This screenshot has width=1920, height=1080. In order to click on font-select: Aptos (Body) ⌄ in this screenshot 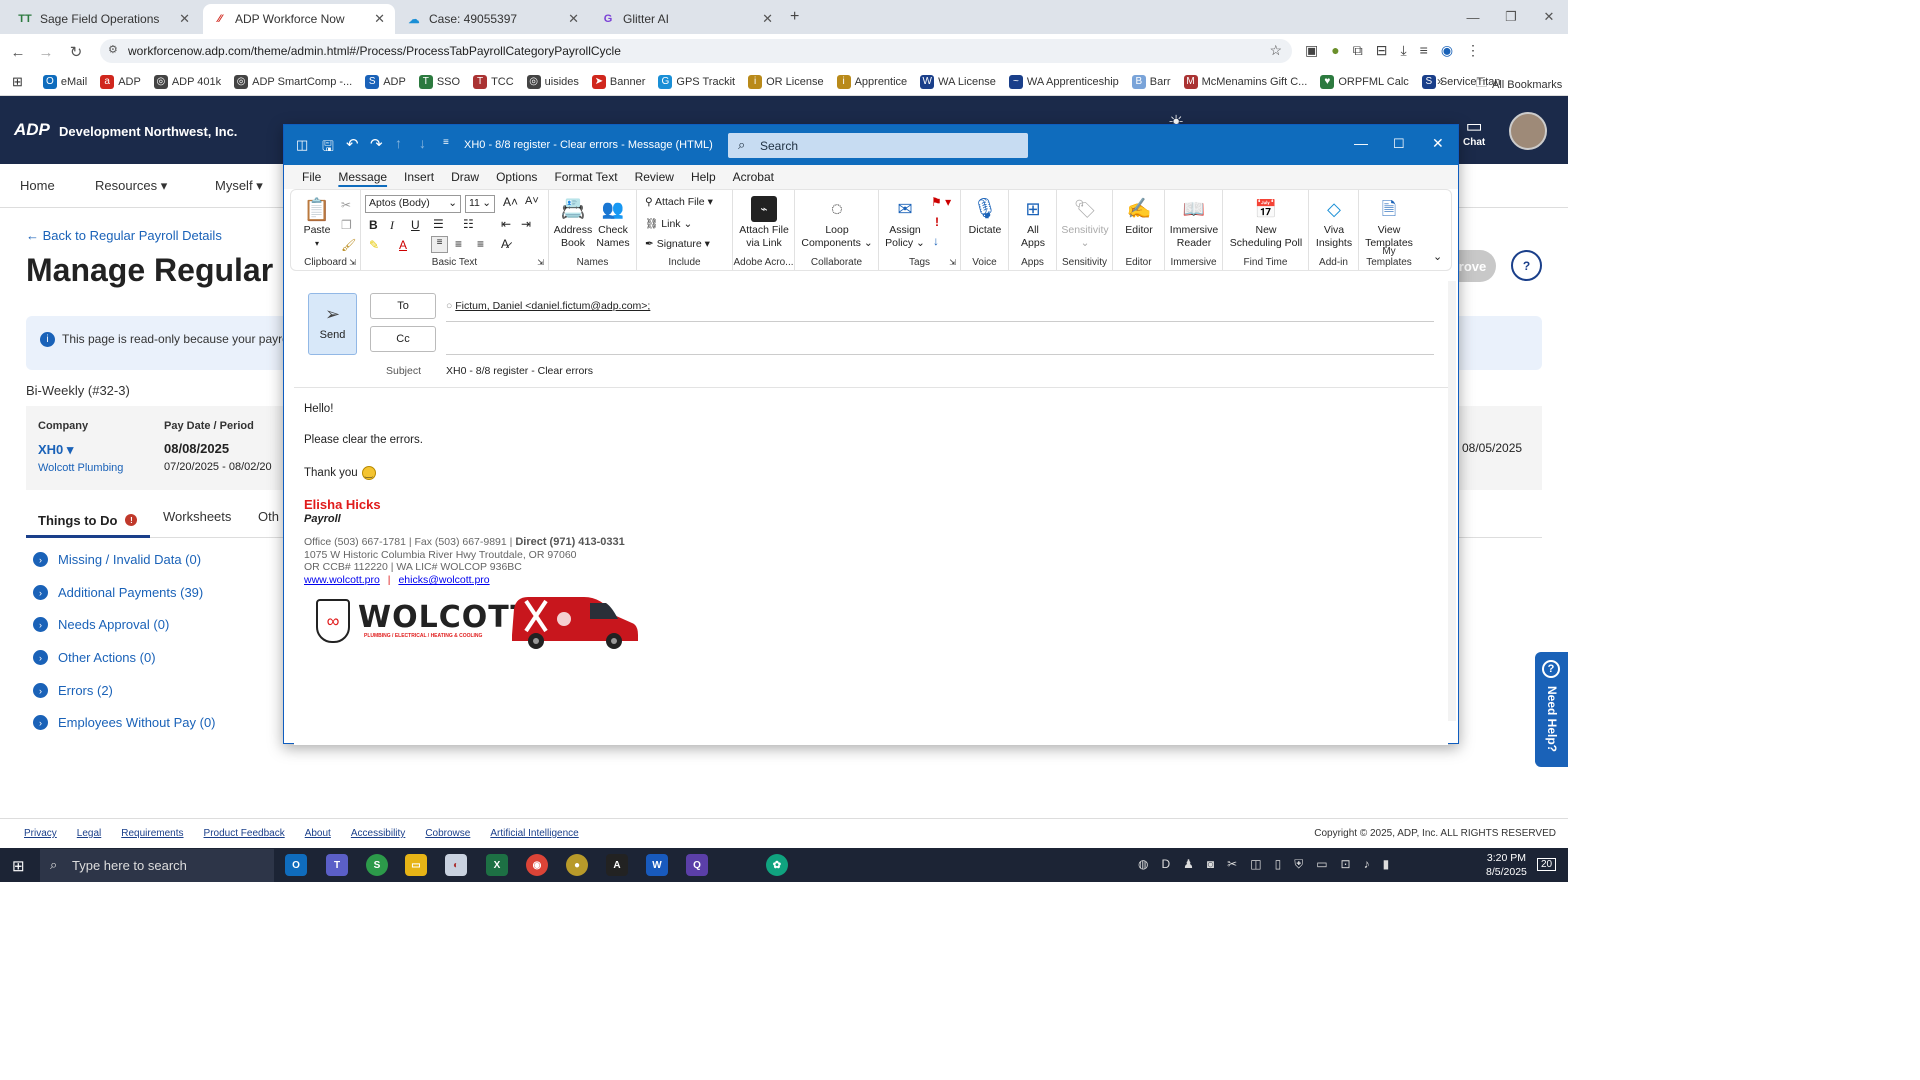, I will do `click(413, 204)`.